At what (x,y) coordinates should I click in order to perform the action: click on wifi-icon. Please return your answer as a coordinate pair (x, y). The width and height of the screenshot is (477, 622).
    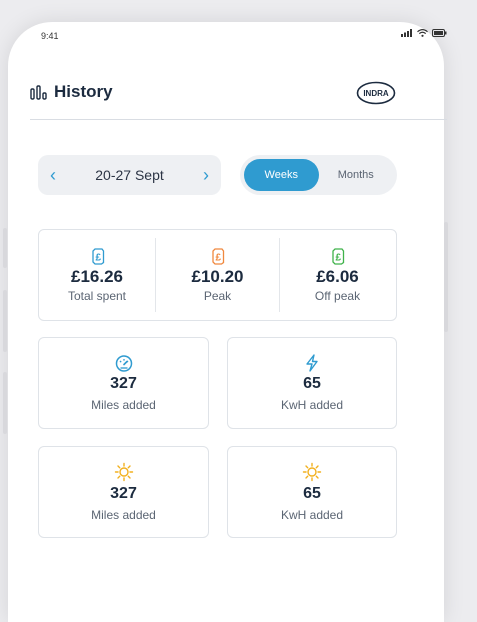
    Looking at the image, I should click on (422, 33).